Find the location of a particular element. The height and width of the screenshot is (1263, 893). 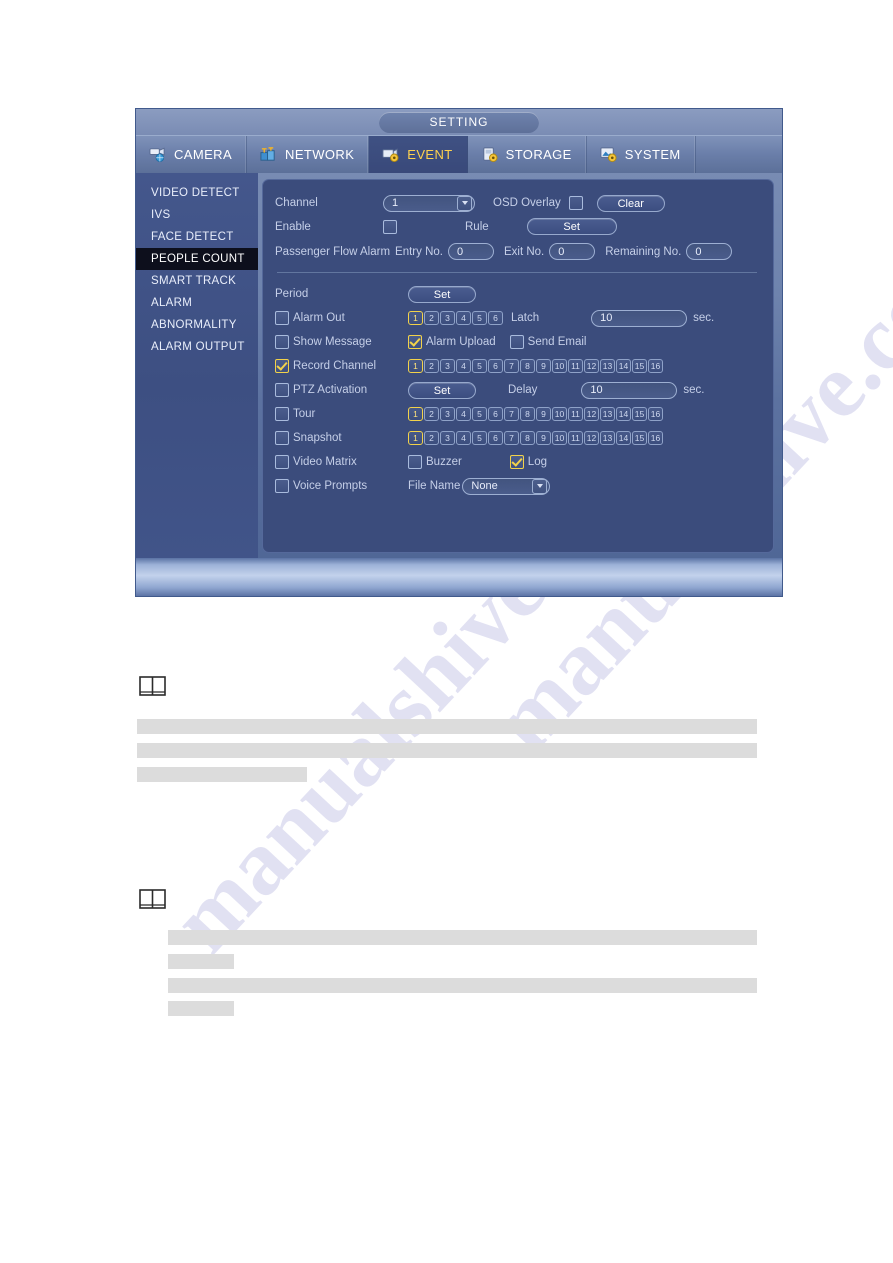

send-email-checkbox-wrap: Send Email is located at coordinates (547, 342).